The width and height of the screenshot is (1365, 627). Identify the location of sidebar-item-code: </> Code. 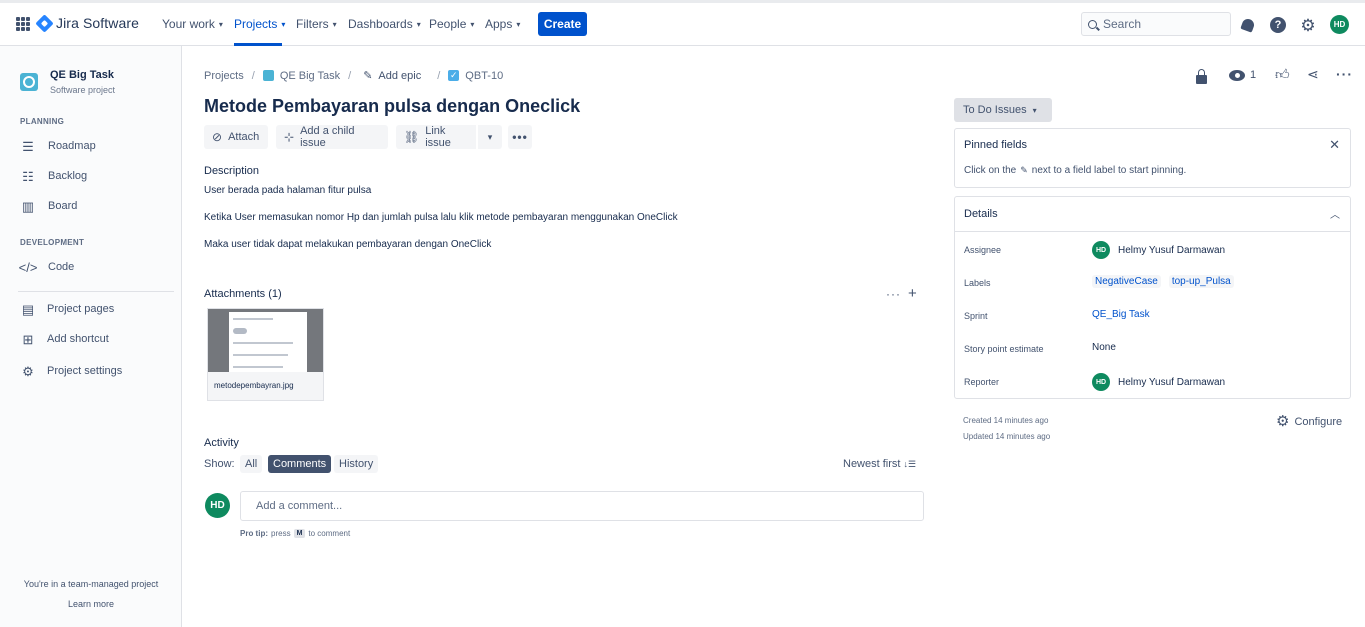
(46, 267).